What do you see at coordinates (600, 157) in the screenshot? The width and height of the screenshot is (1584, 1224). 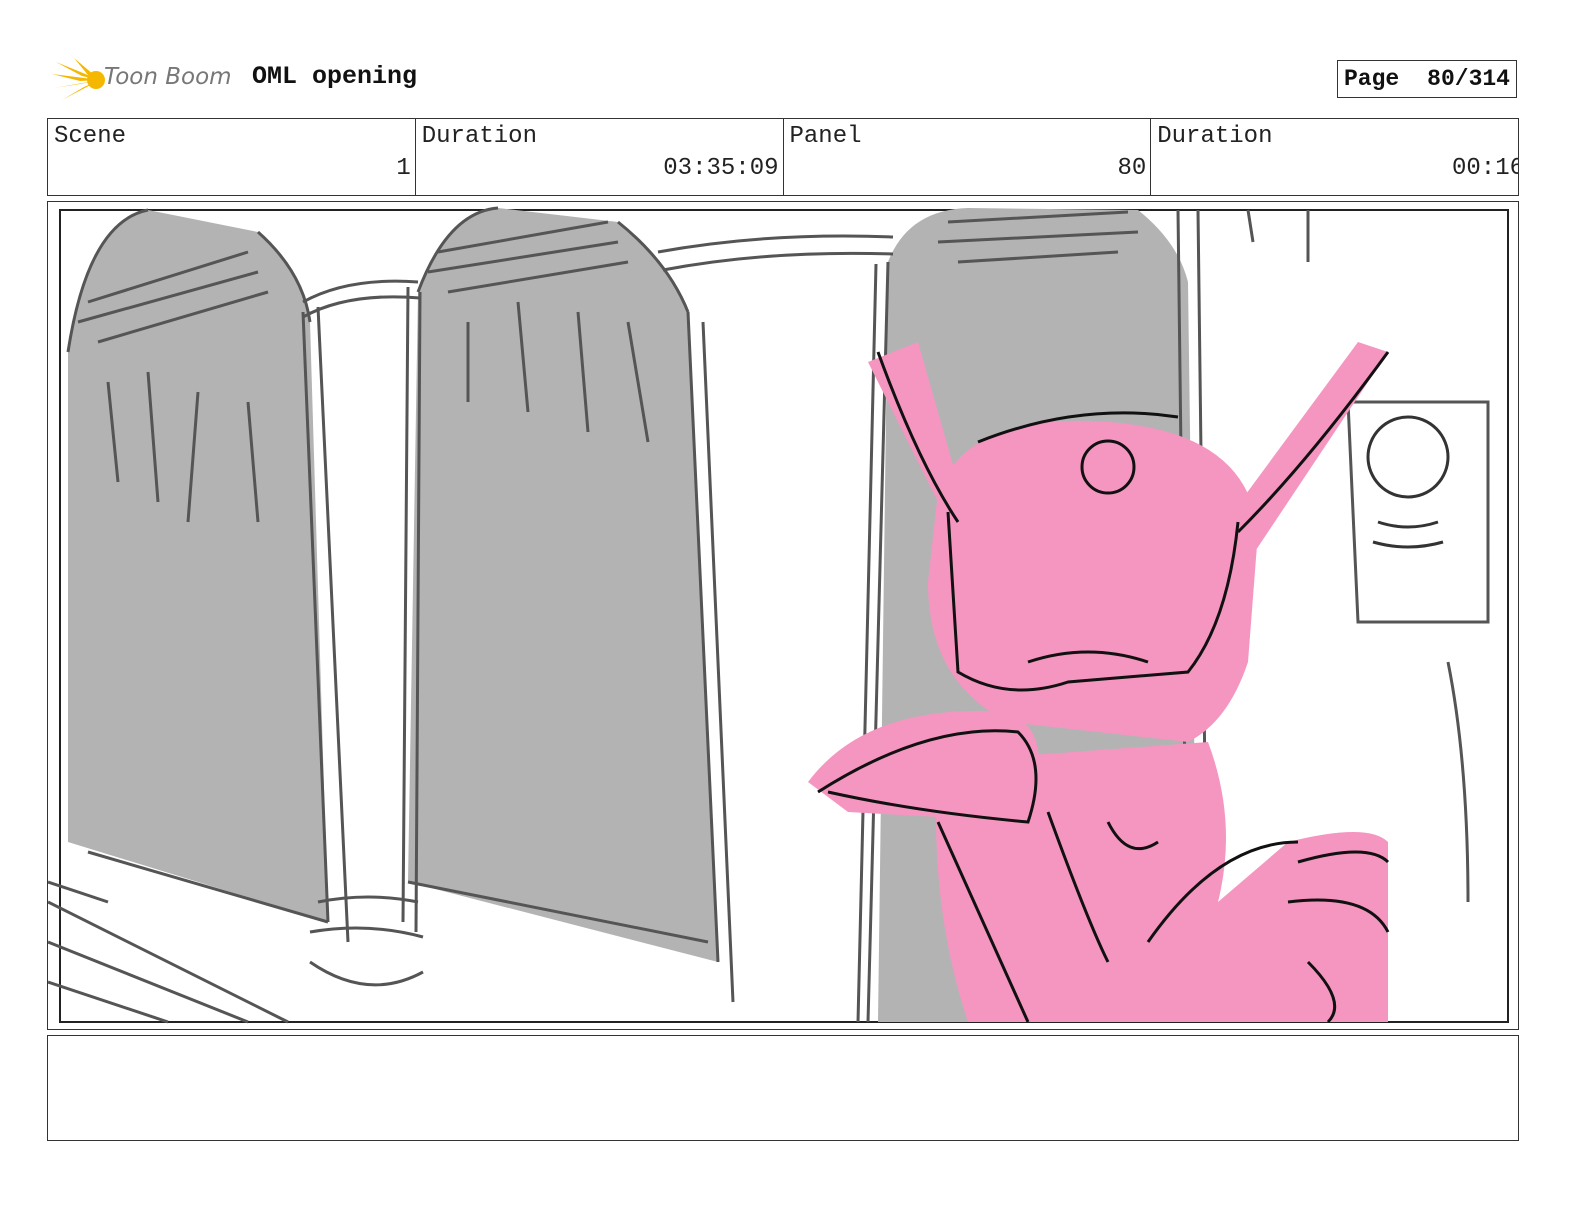 I see `duration-cell: Duration 03:35:09` at bounding box center [600, 157].